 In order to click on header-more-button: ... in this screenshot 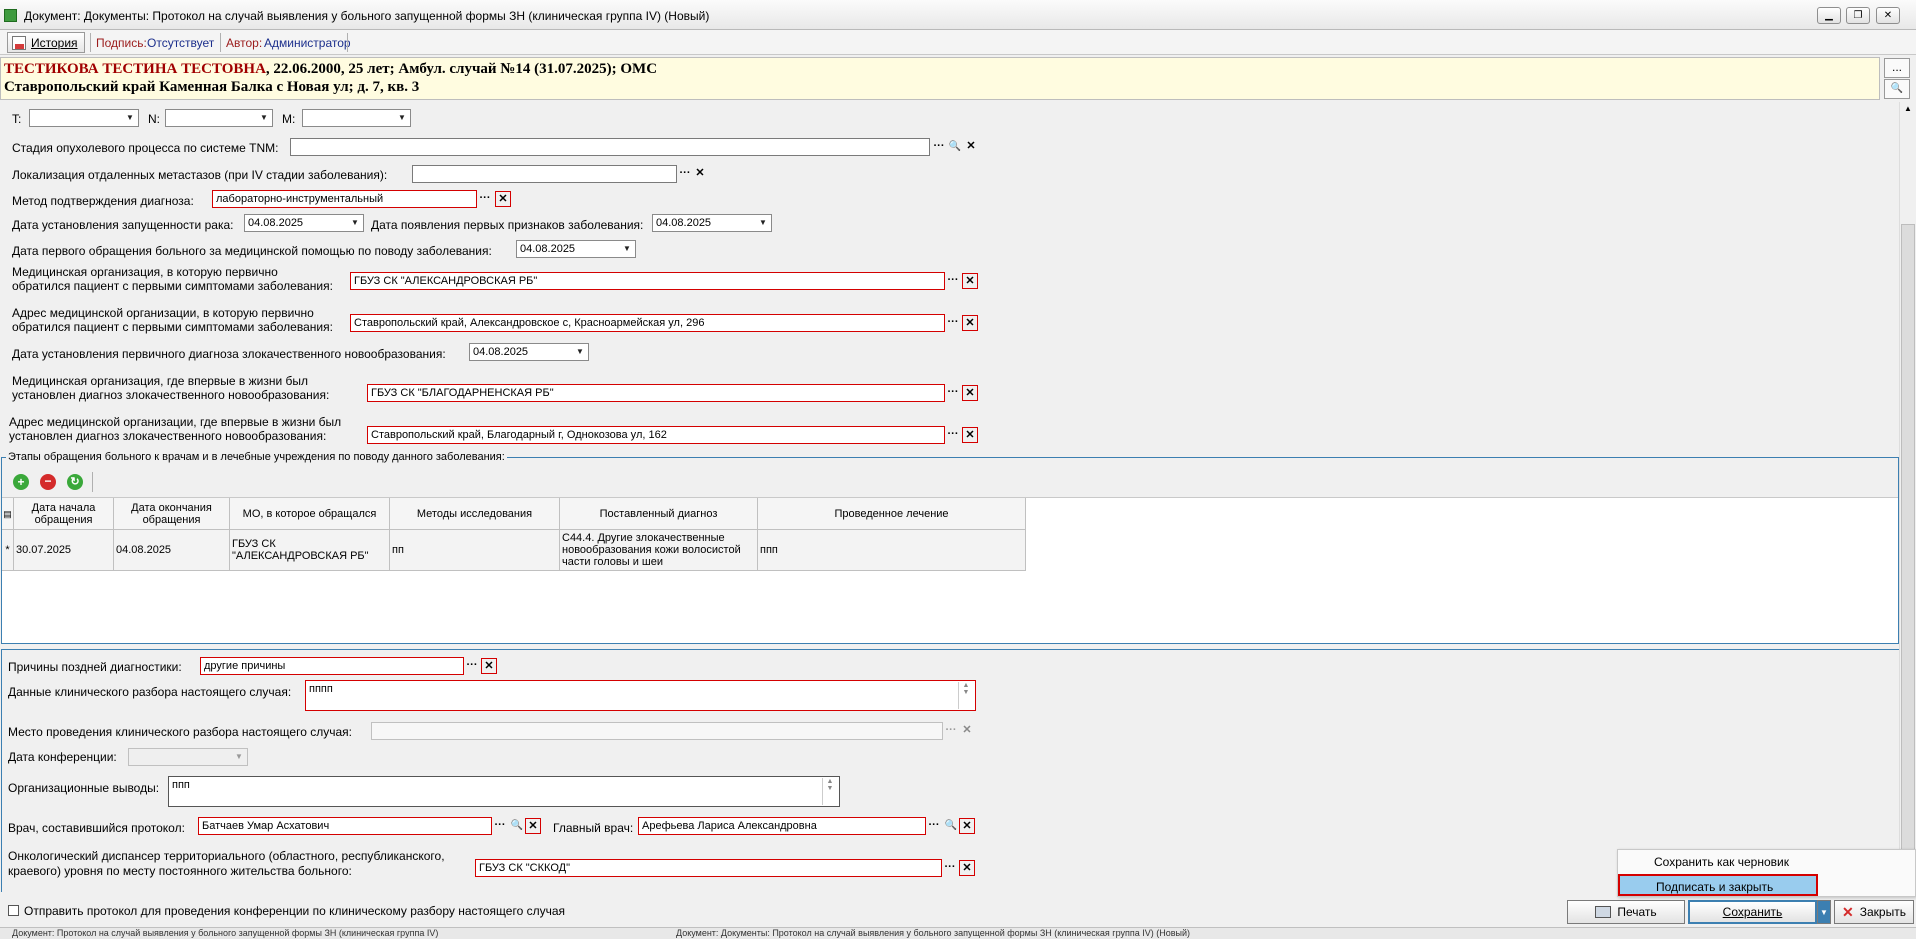, I will do `click(1897, 68)`.